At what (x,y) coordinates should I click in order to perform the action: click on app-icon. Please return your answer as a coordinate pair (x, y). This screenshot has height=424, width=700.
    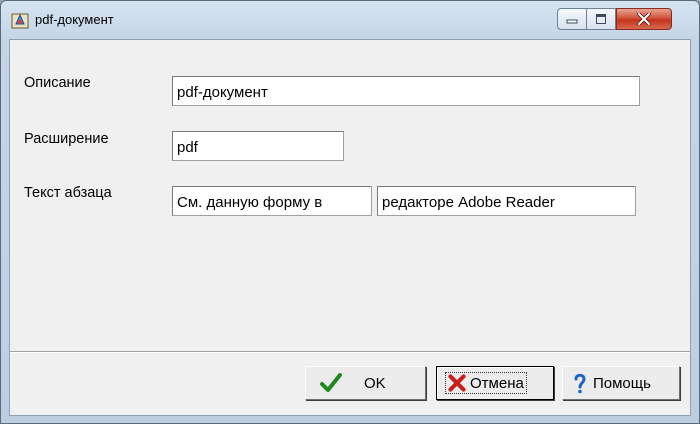
    Looking at the image, I should click on (20, 21).